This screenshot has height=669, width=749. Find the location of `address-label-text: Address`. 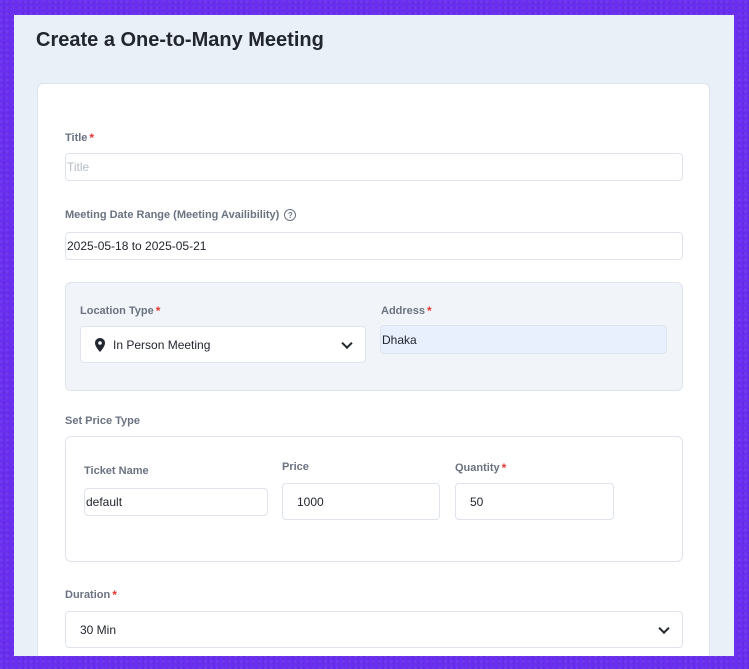

address-label-text: Address is located at coordinates (403, 311).